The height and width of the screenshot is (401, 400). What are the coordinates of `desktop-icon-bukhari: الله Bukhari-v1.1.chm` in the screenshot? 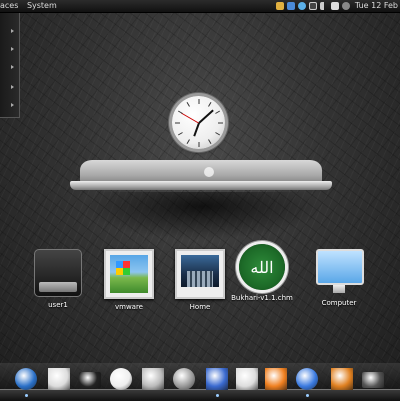 It's located at (262, 273).